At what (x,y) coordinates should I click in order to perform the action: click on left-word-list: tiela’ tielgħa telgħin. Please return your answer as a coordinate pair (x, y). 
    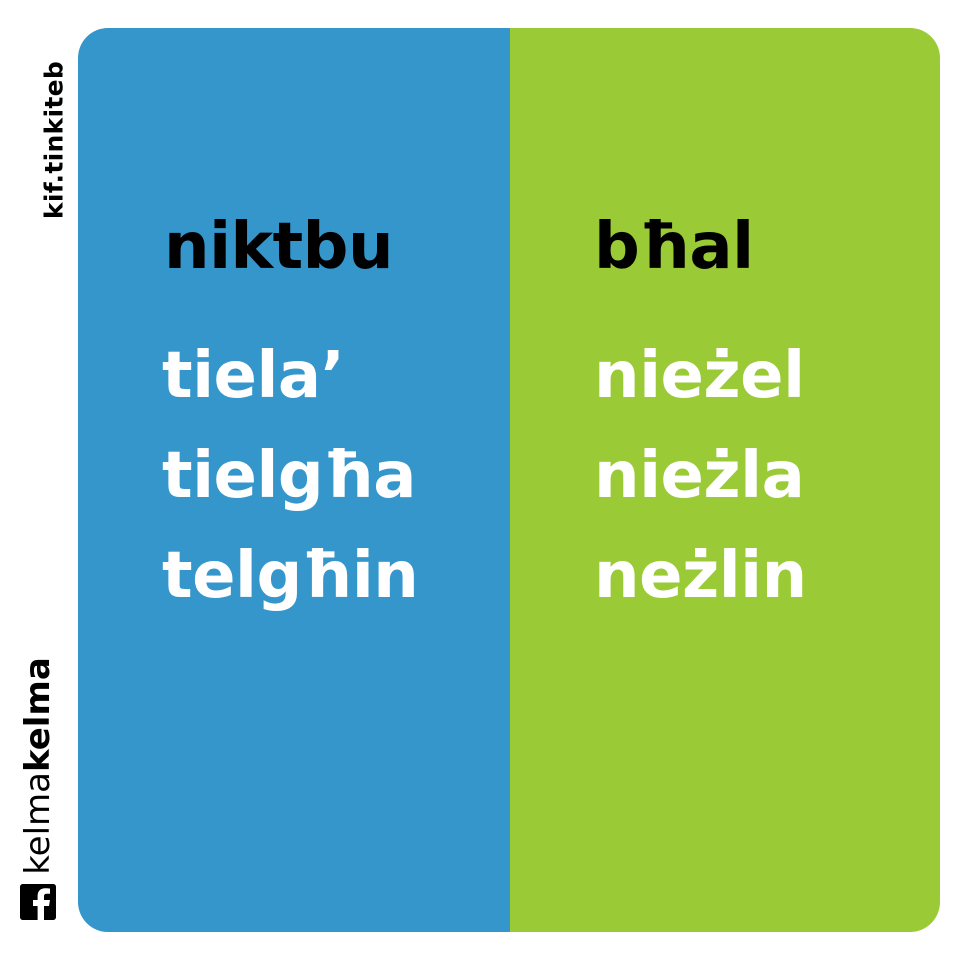
    Looking at the image, I should click on (290, 491).